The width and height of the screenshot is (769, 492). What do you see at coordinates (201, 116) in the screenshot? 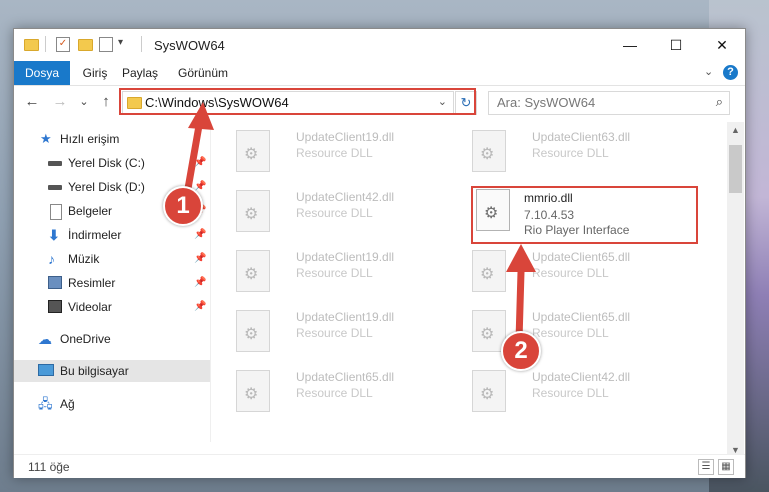
I see `arrow-1-head` at bounding box center [201, 116].